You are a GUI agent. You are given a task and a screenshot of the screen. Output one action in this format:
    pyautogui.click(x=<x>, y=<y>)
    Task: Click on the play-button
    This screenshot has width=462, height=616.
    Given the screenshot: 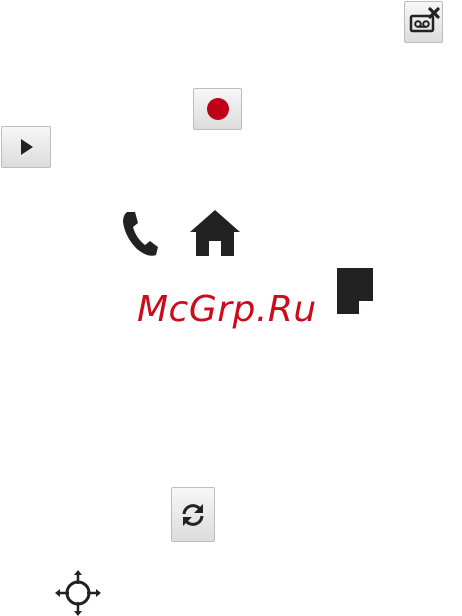 What is the action you would take?
    pyautogui.click(x=26, y=147)
    